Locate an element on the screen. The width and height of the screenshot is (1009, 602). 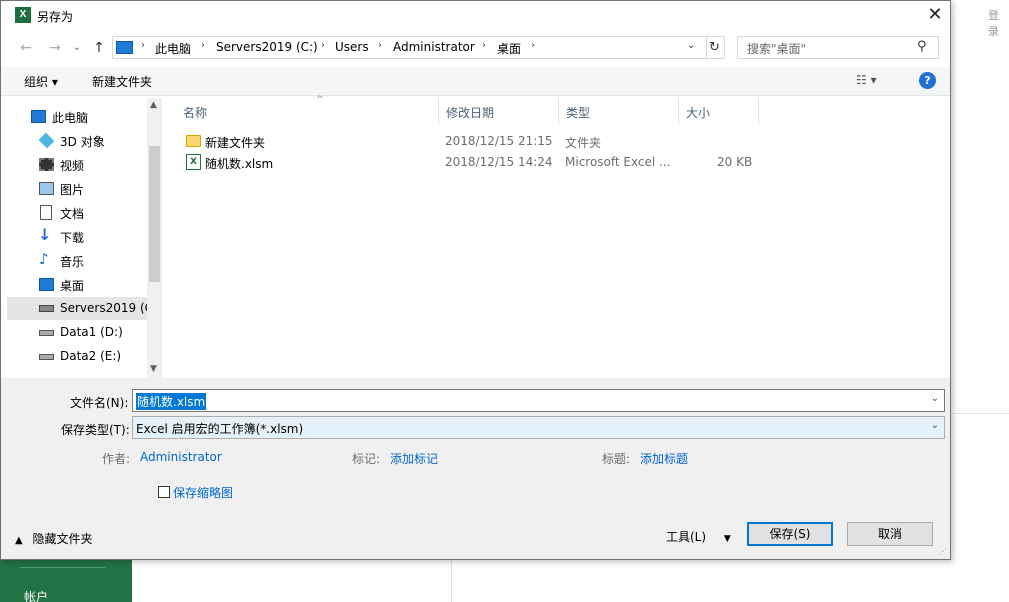
save-thumbnail-checkbox is located at coordinates (164, 492).